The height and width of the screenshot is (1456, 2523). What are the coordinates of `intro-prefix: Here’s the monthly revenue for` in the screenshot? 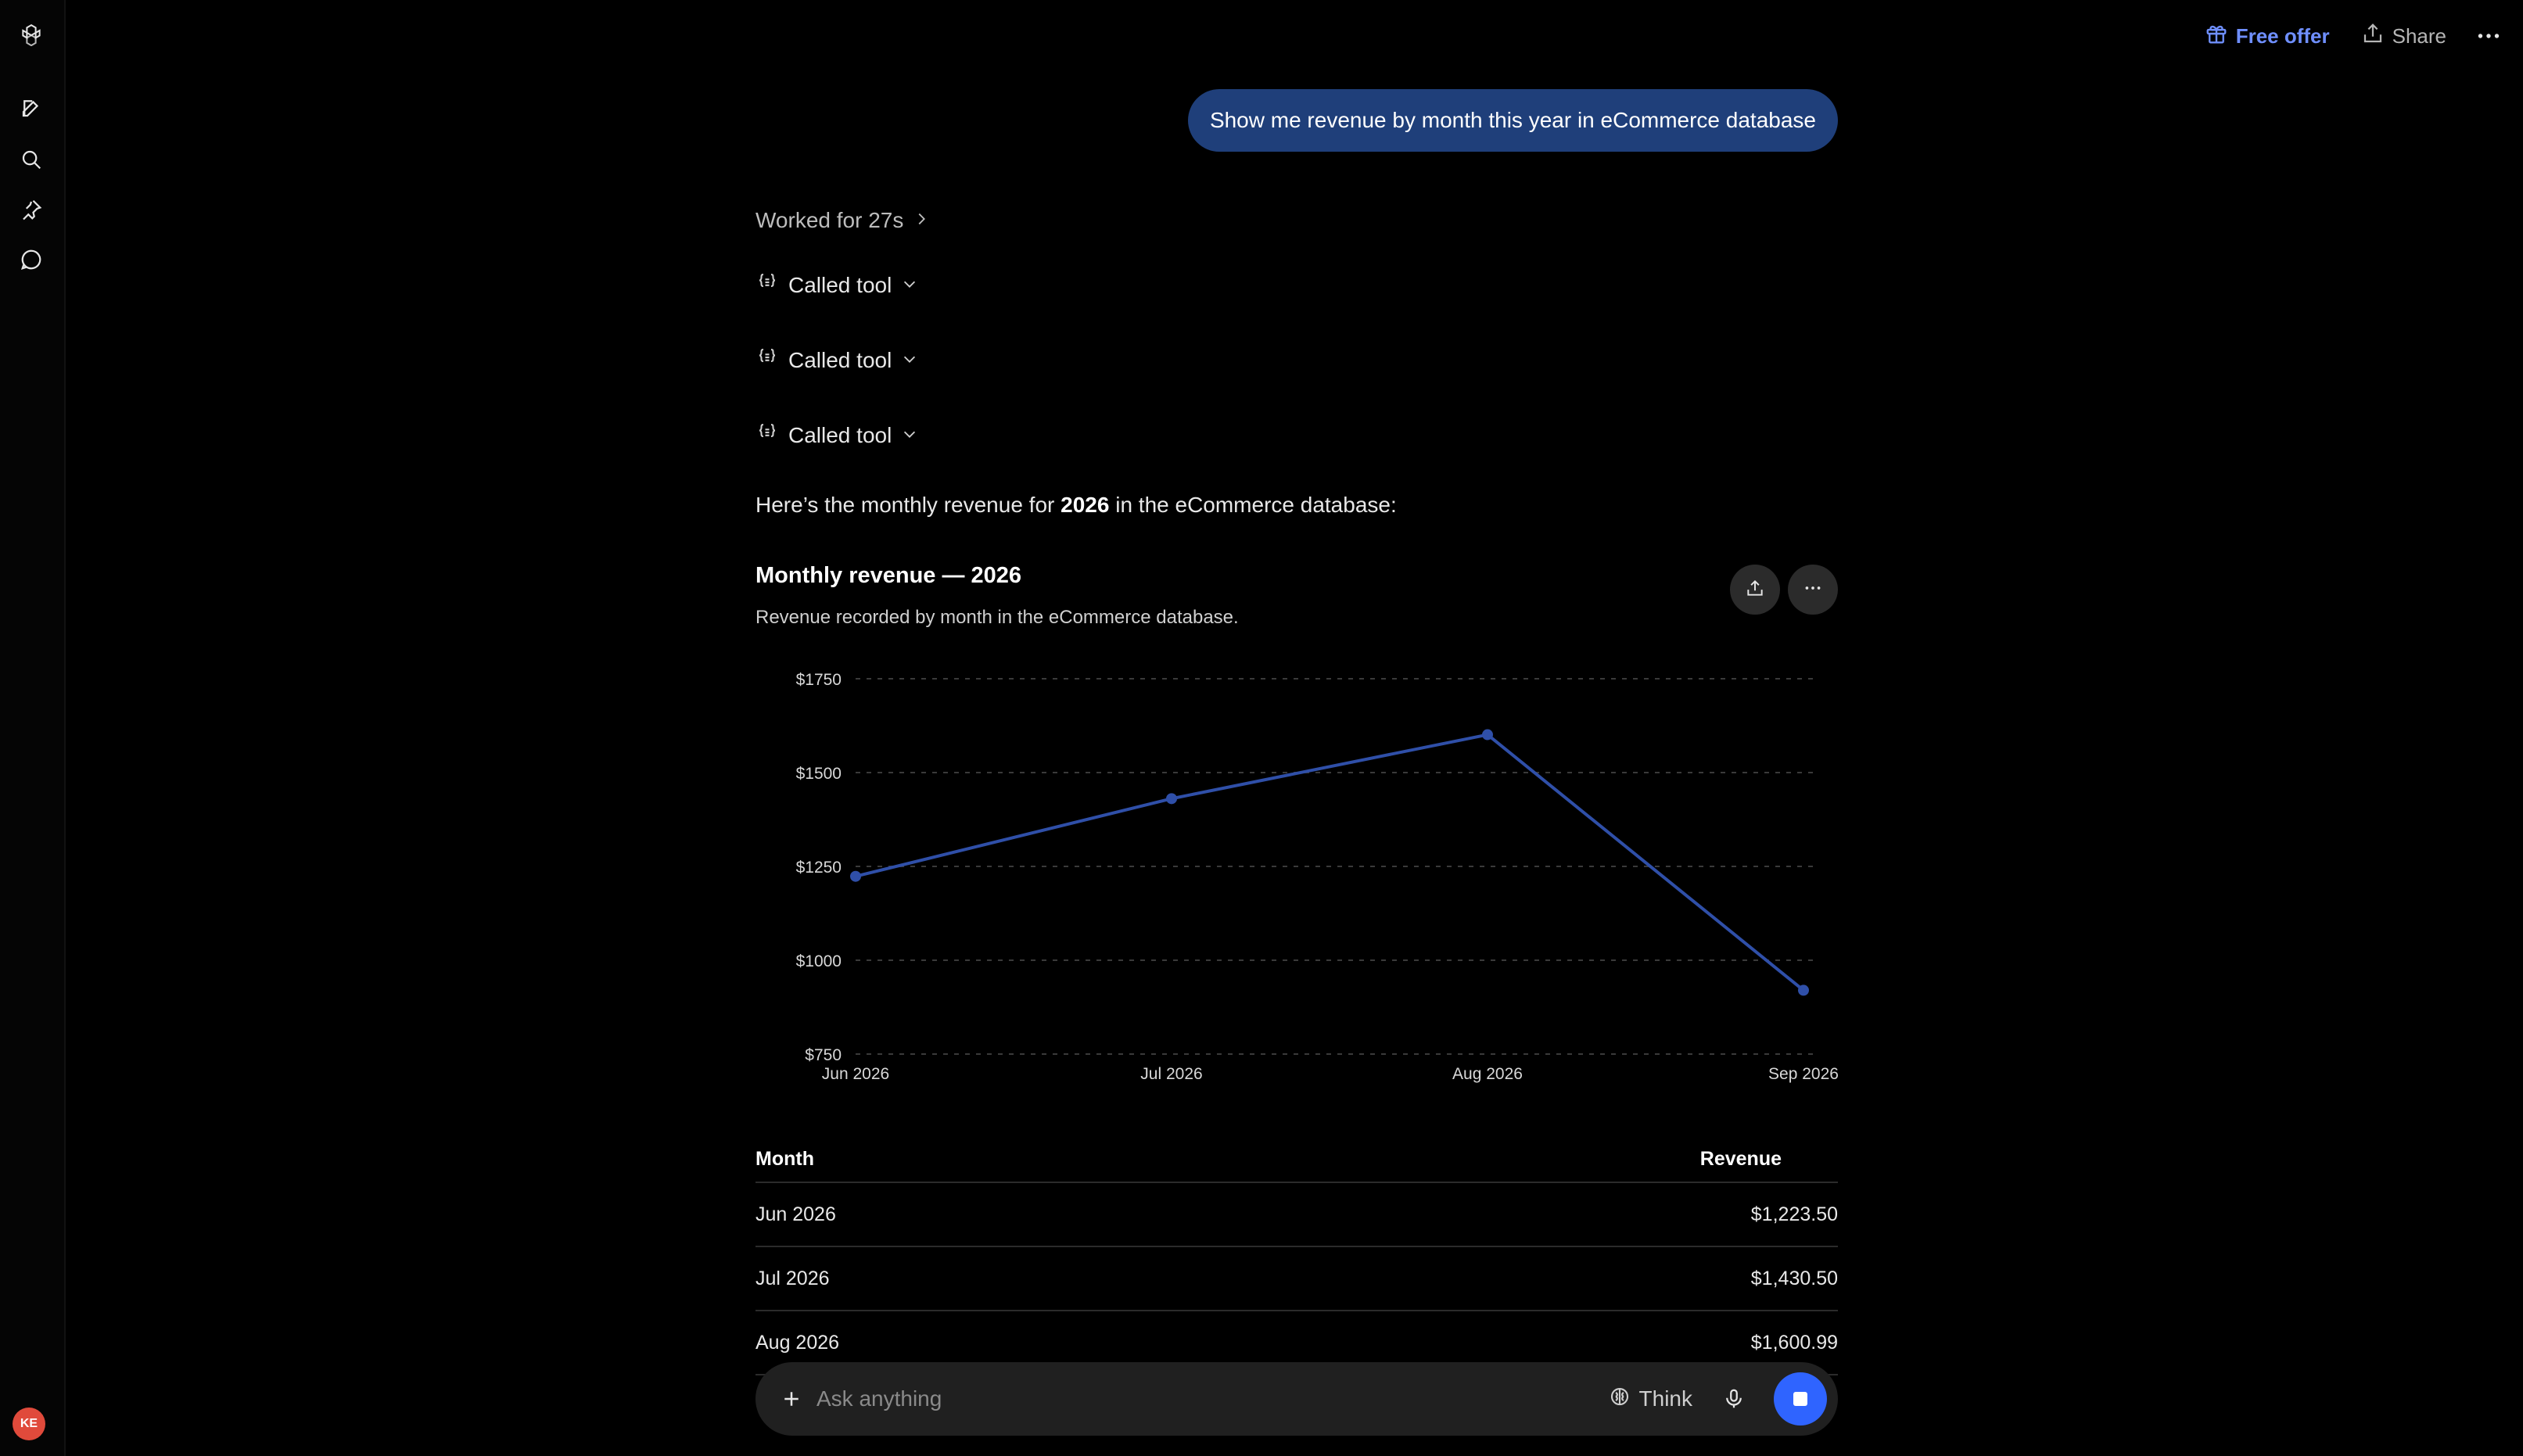 It's located at (908, 505).